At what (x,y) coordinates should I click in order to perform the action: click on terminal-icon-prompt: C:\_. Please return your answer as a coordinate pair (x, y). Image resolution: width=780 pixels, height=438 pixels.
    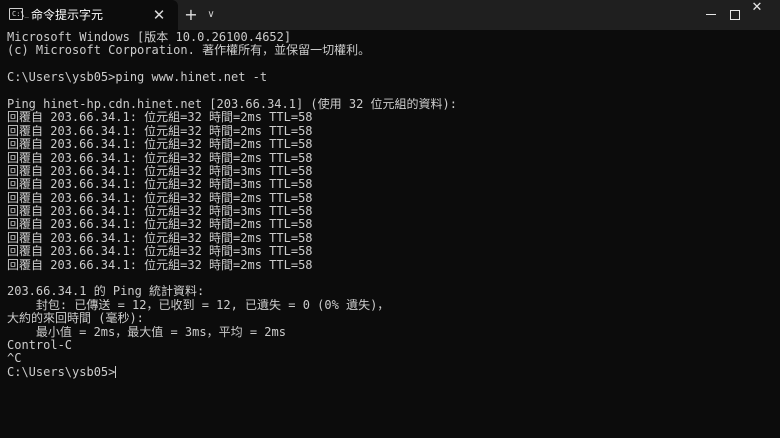
    Looking at the image, I should click on (20, 14).